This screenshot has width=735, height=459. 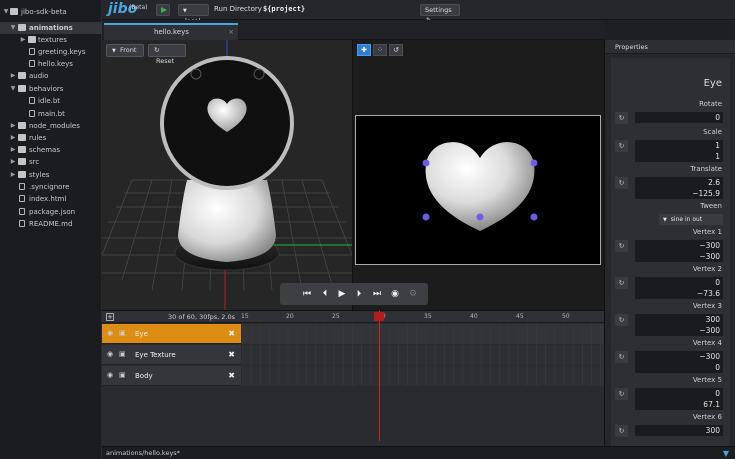 What do you see at coordinates (679, 182) in the screenshot?
I see `translate-x-field: 2.6` at bounding box center [679, 182].